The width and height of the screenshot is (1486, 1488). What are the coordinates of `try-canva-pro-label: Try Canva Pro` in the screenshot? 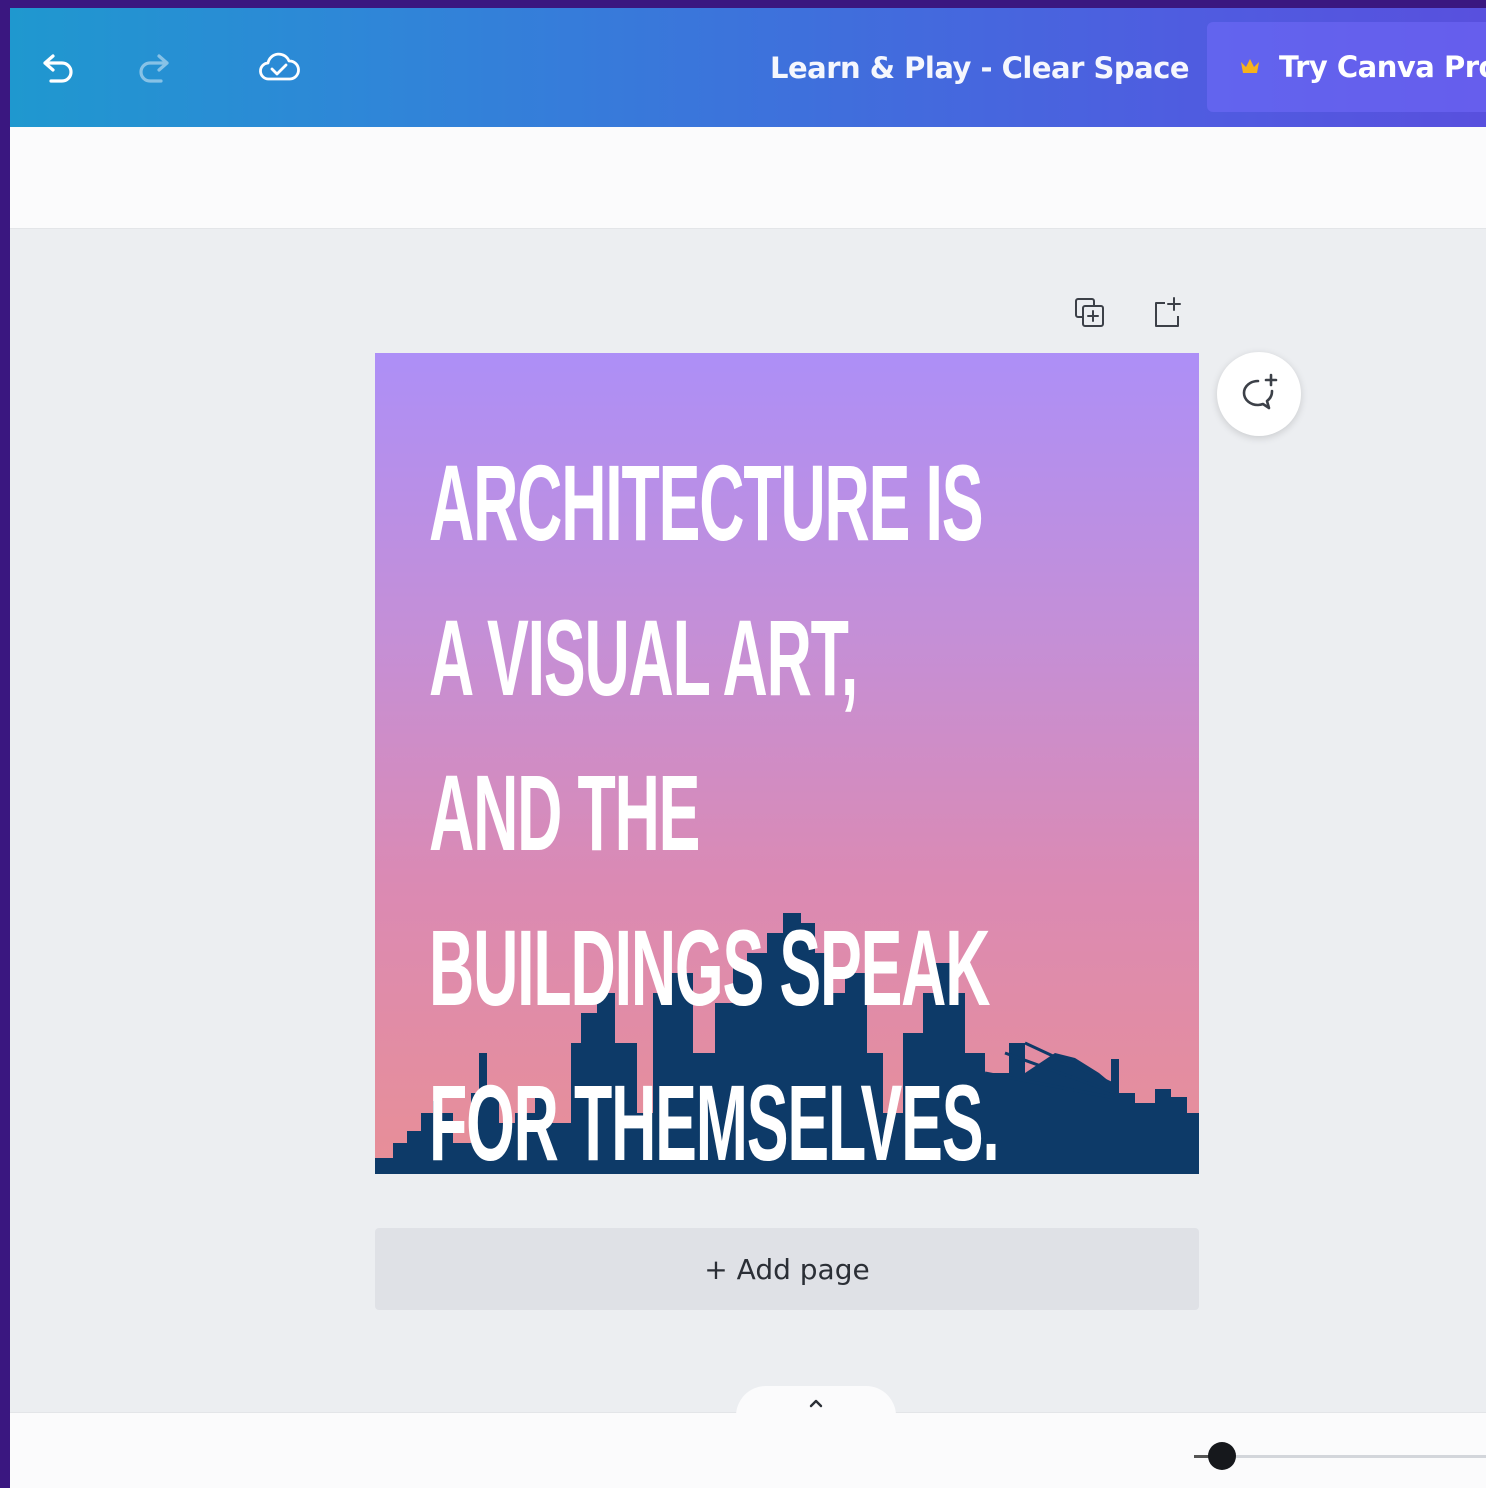 It's located at (1382, 67).